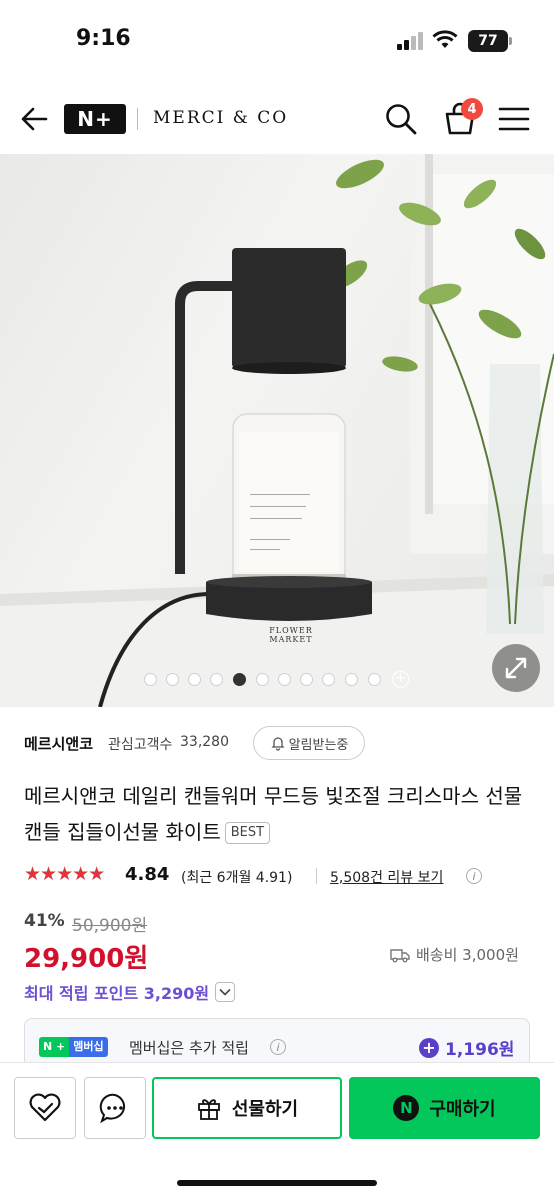 The image size is (554, 1200). Describe the element at coordinates (480, 1050) in the screenshot. I see `membership-points-value: 1,196원` at that location.